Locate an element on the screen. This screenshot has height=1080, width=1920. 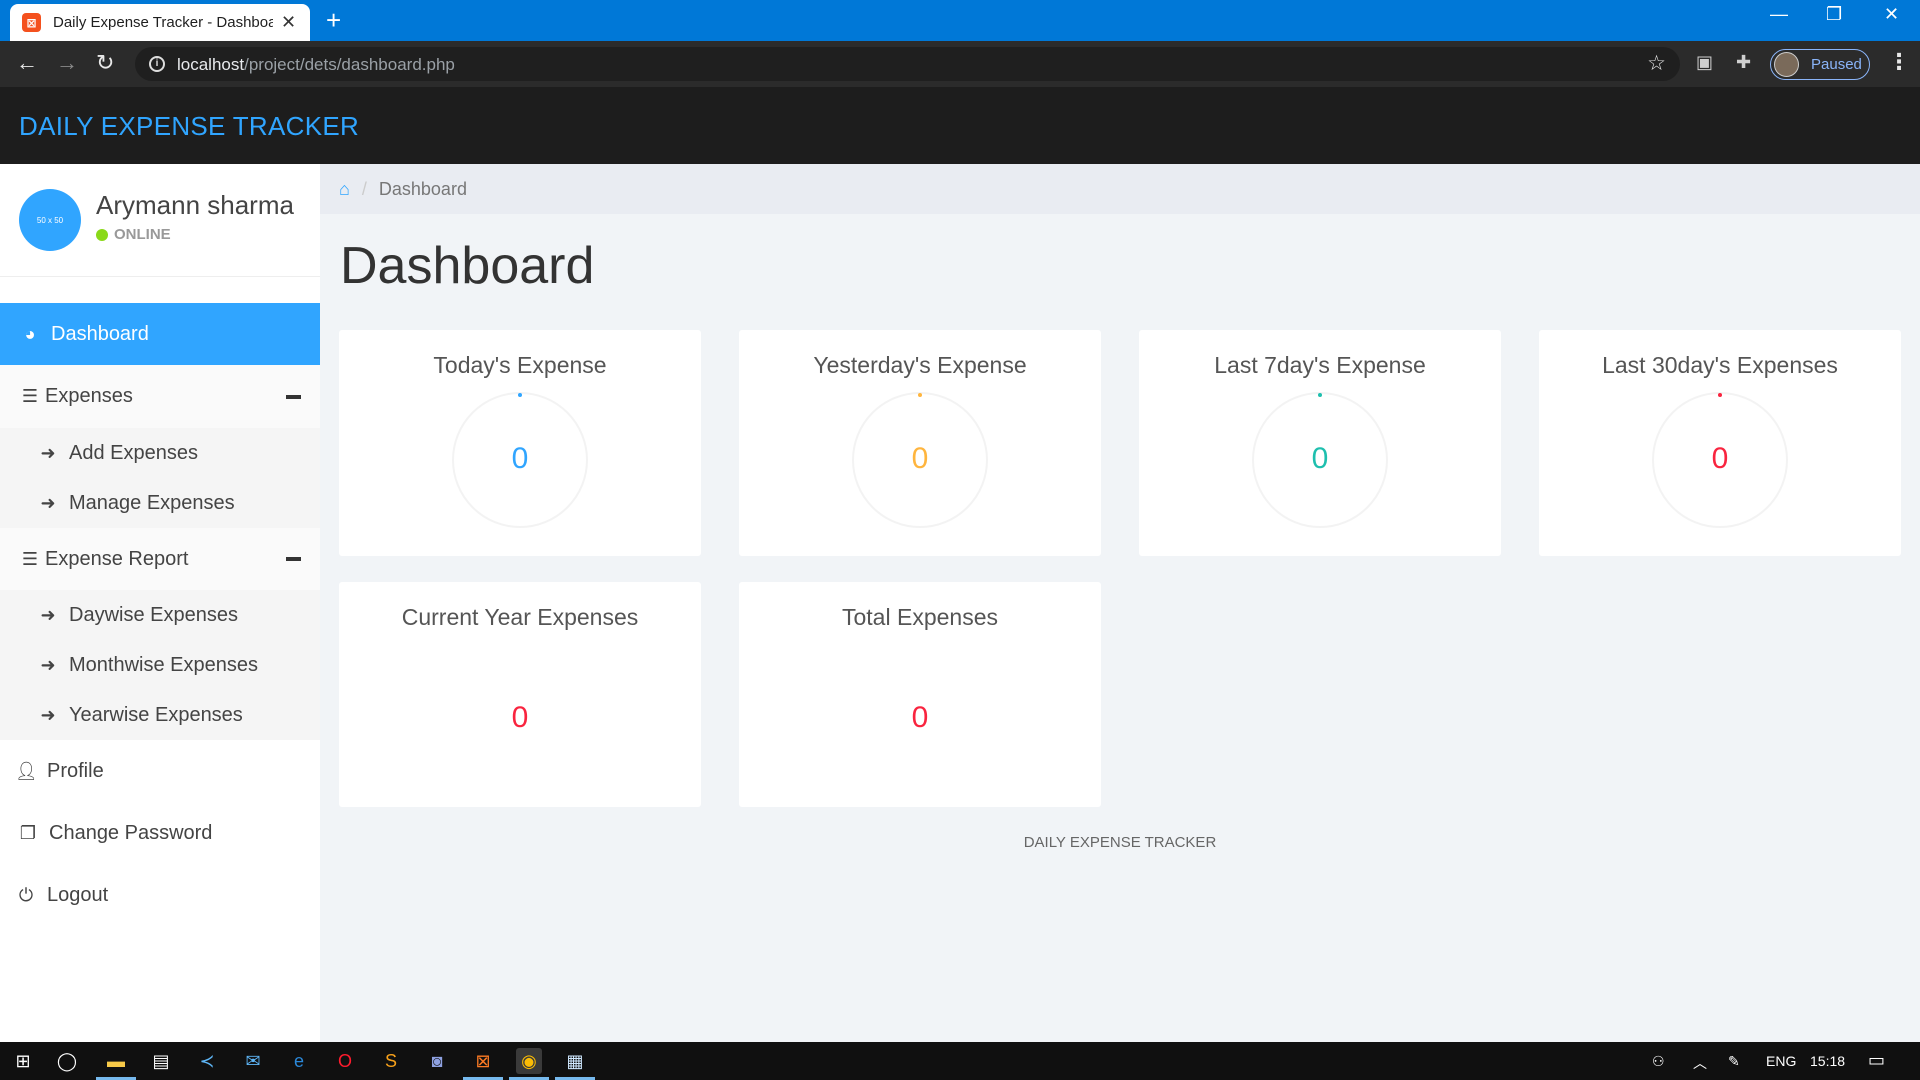
extension-icon: ▣ is located at coordinates (1704, 62).